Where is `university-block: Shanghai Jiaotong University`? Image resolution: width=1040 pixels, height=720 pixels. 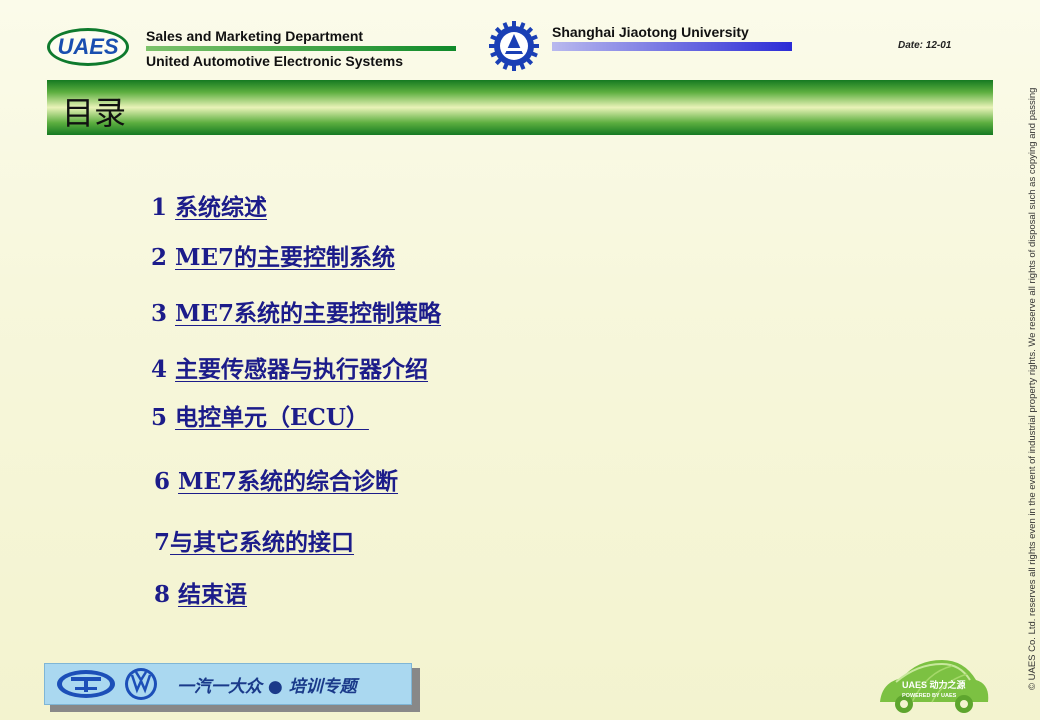 university-block: Shanghai Jiaotong University is located at coordinates (672, 37).